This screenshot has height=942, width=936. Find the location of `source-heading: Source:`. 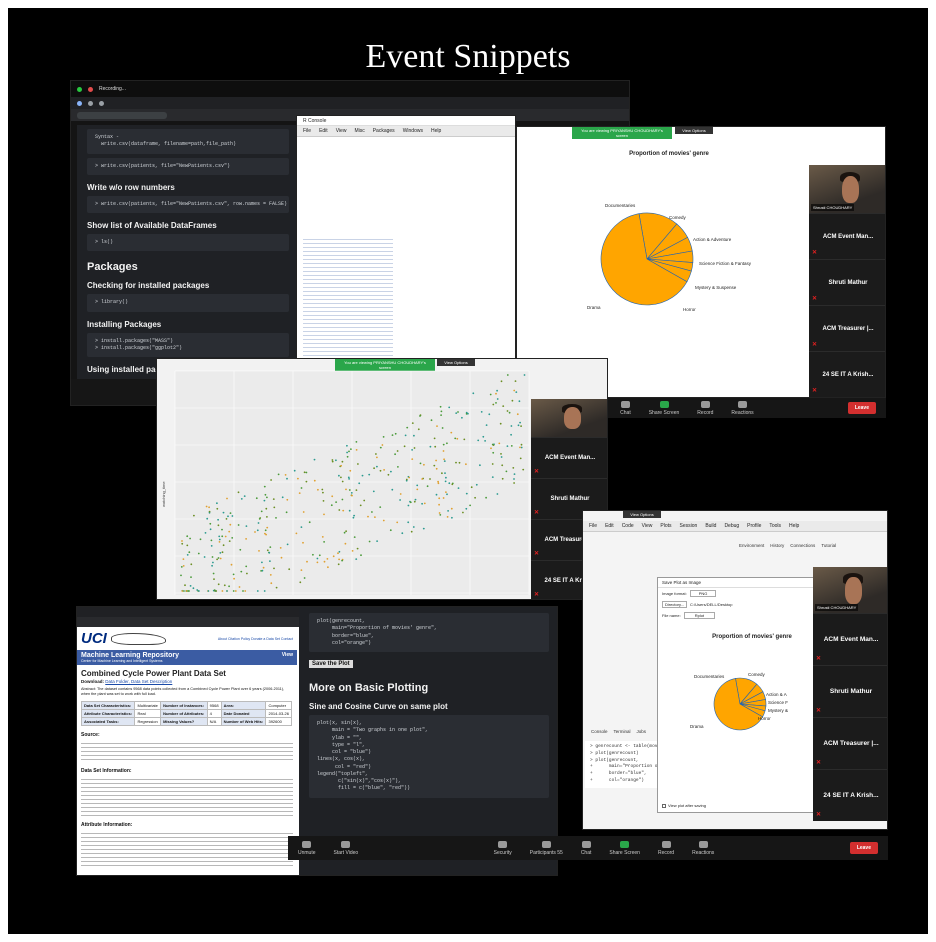

source-heading: Source: is located at coordinates (90, 734).